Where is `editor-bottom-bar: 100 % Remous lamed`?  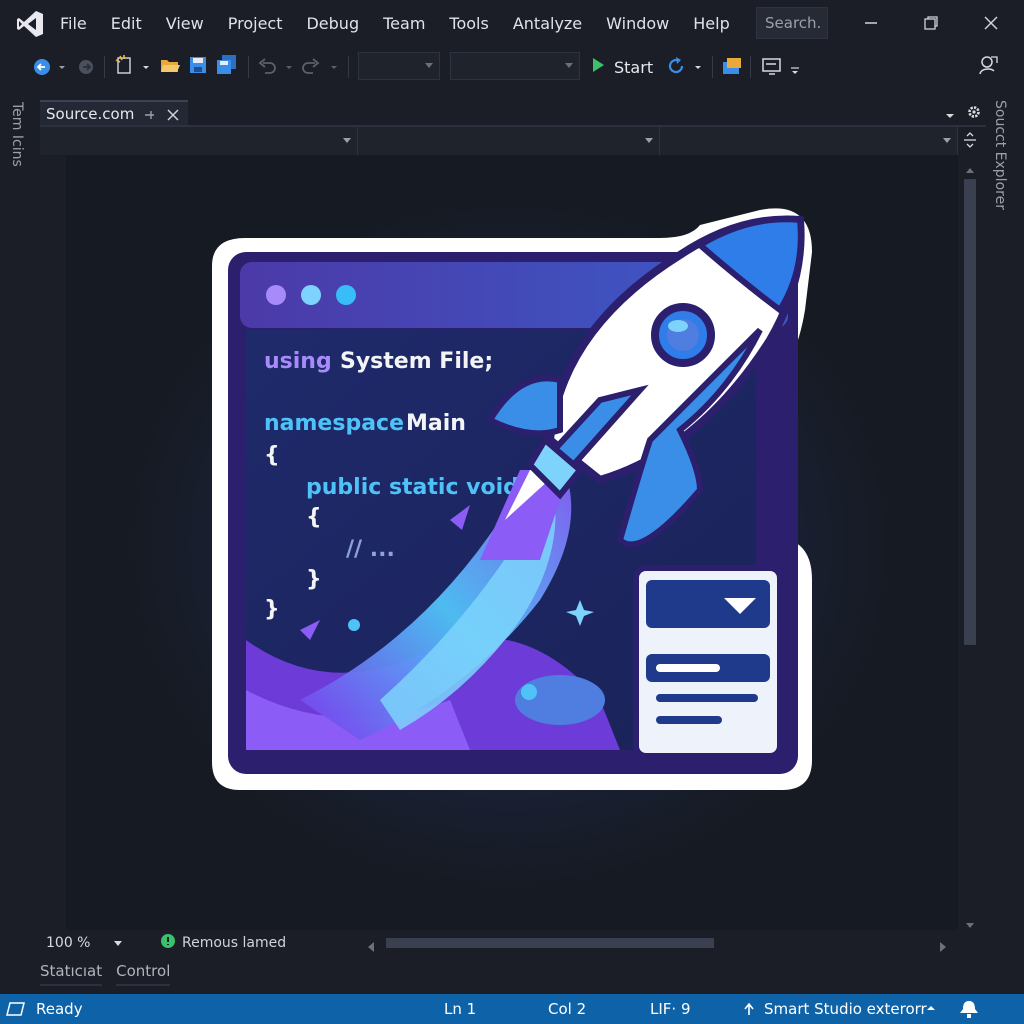 editor-bottom-bar: 100 % Remous lamed is located at coordinates (512, 943).